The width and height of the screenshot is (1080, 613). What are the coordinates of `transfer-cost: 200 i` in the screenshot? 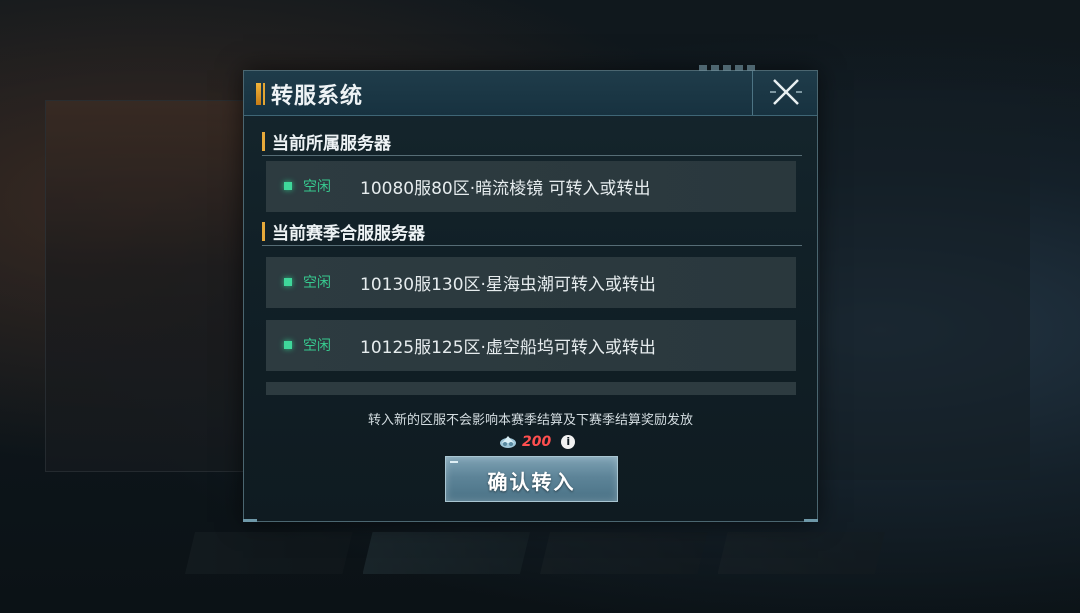 It's located at (537, 442).